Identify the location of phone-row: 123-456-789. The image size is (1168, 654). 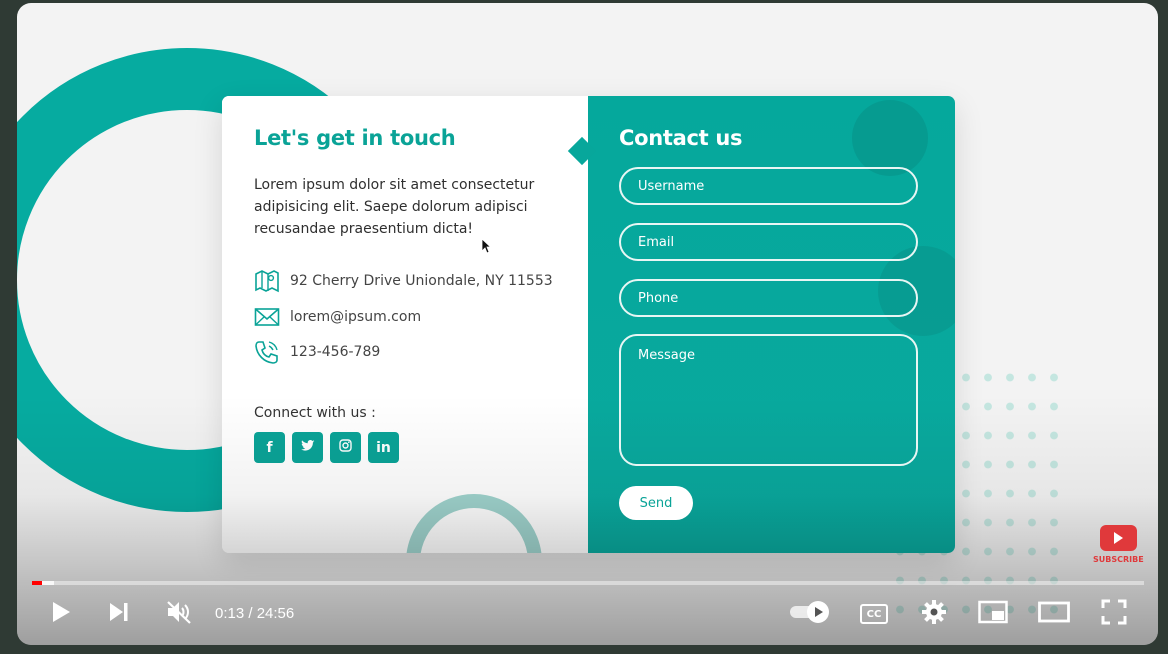
(317, 352).